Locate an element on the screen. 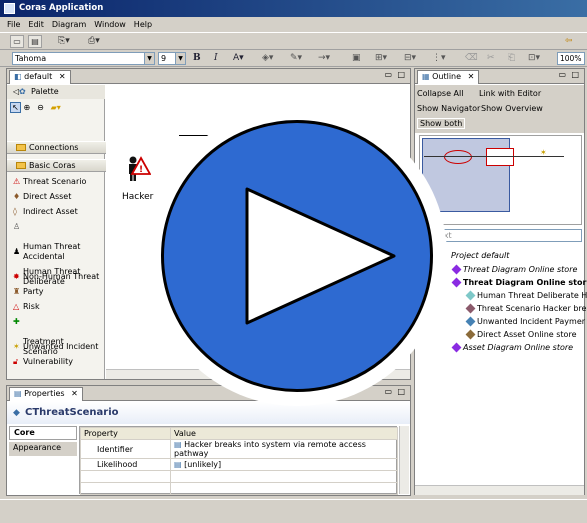  select-tool-icon: ↖ is located at coordinates (15, 107).